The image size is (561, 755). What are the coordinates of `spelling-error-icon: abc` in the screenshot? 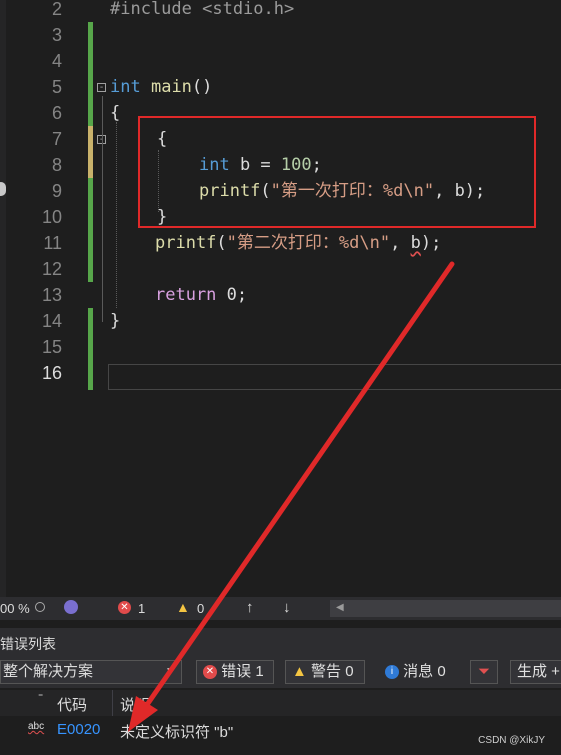 It's located at (36, 726).